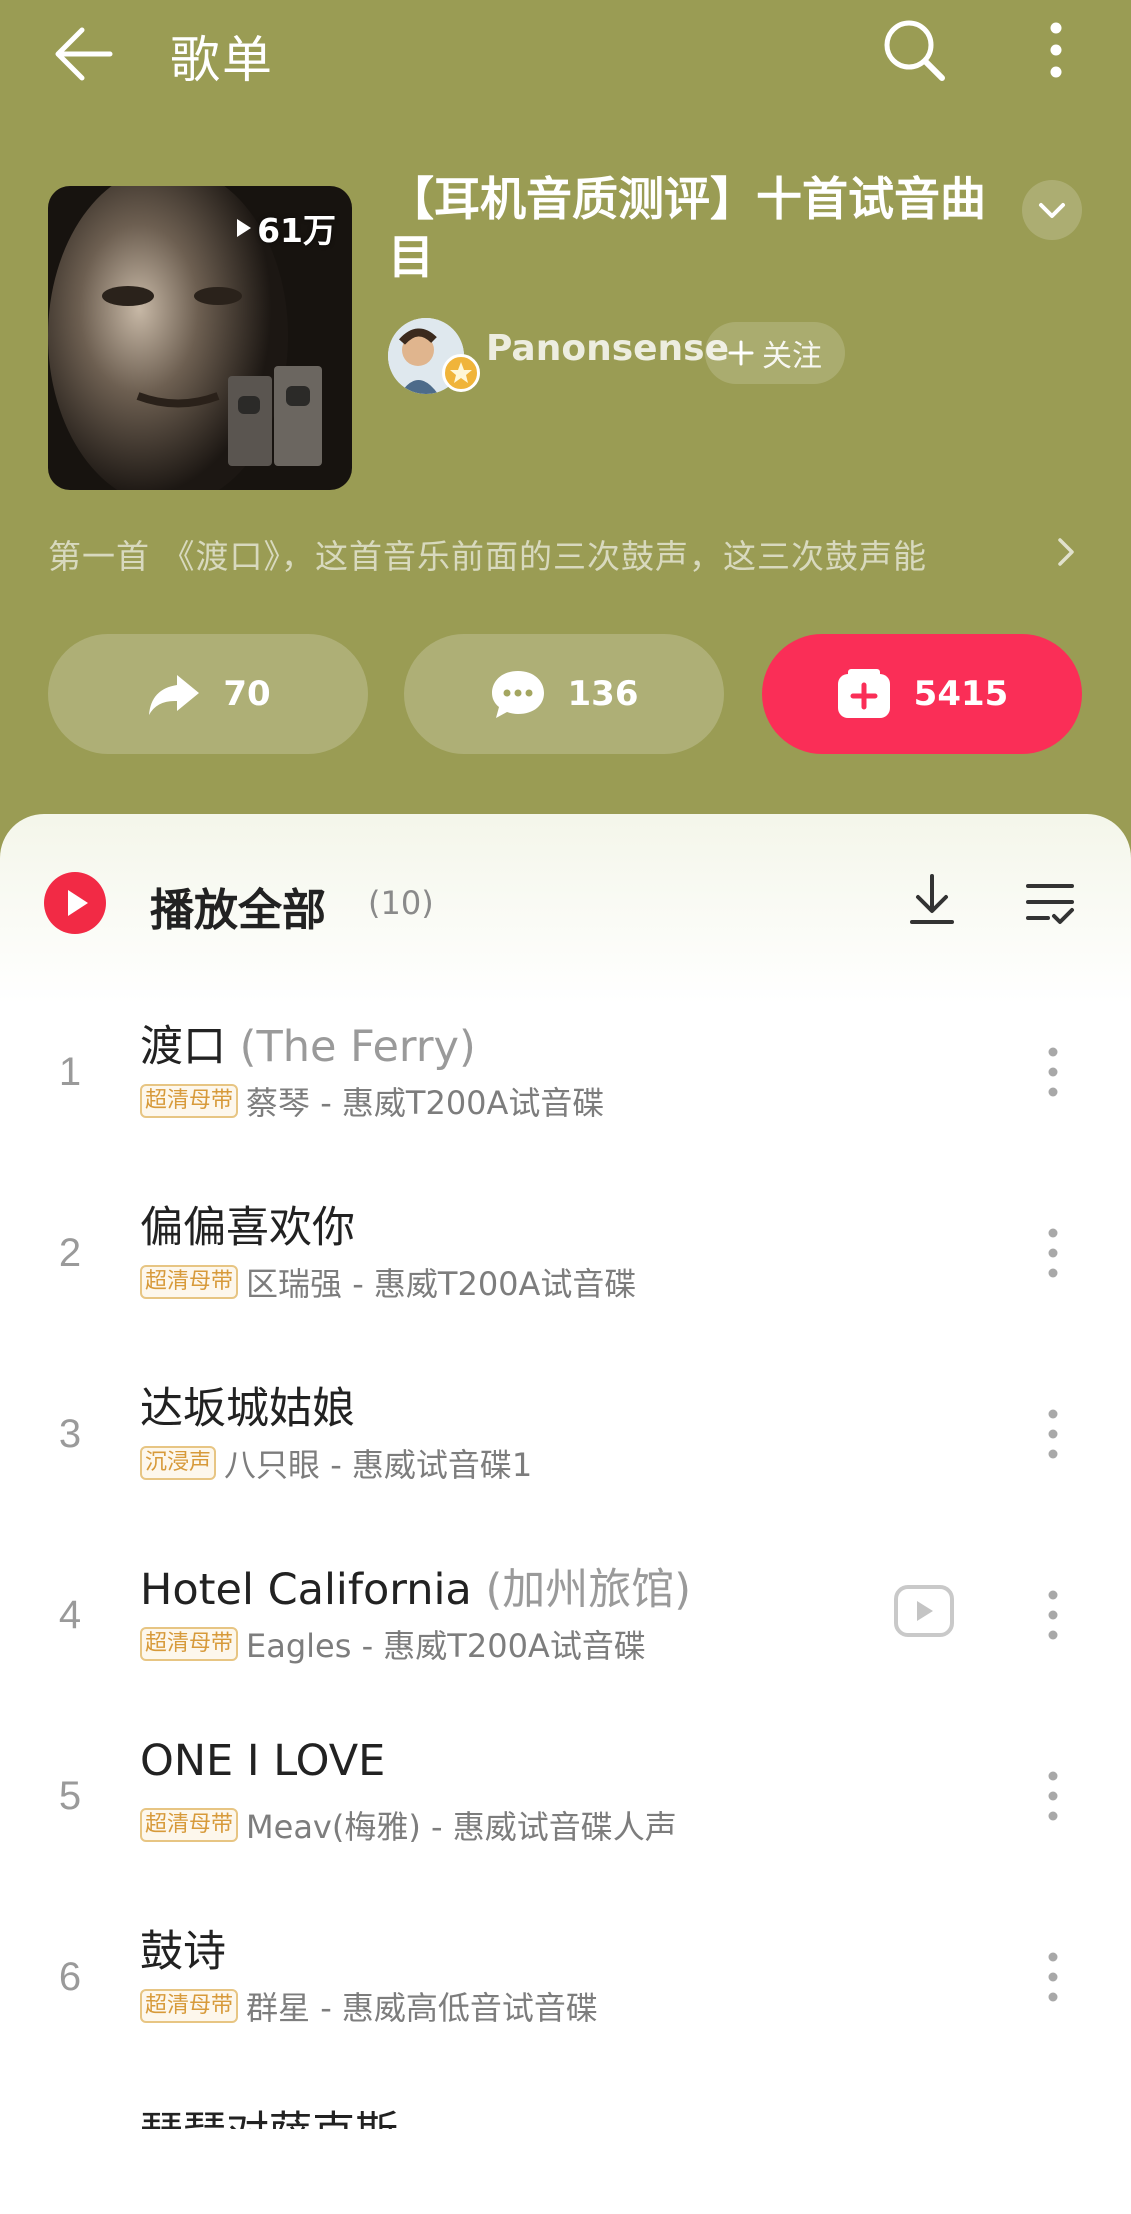 This screenshot has width=1131, height=2214. I want to click on song-name: 鼓诗, so click(183, 1952).